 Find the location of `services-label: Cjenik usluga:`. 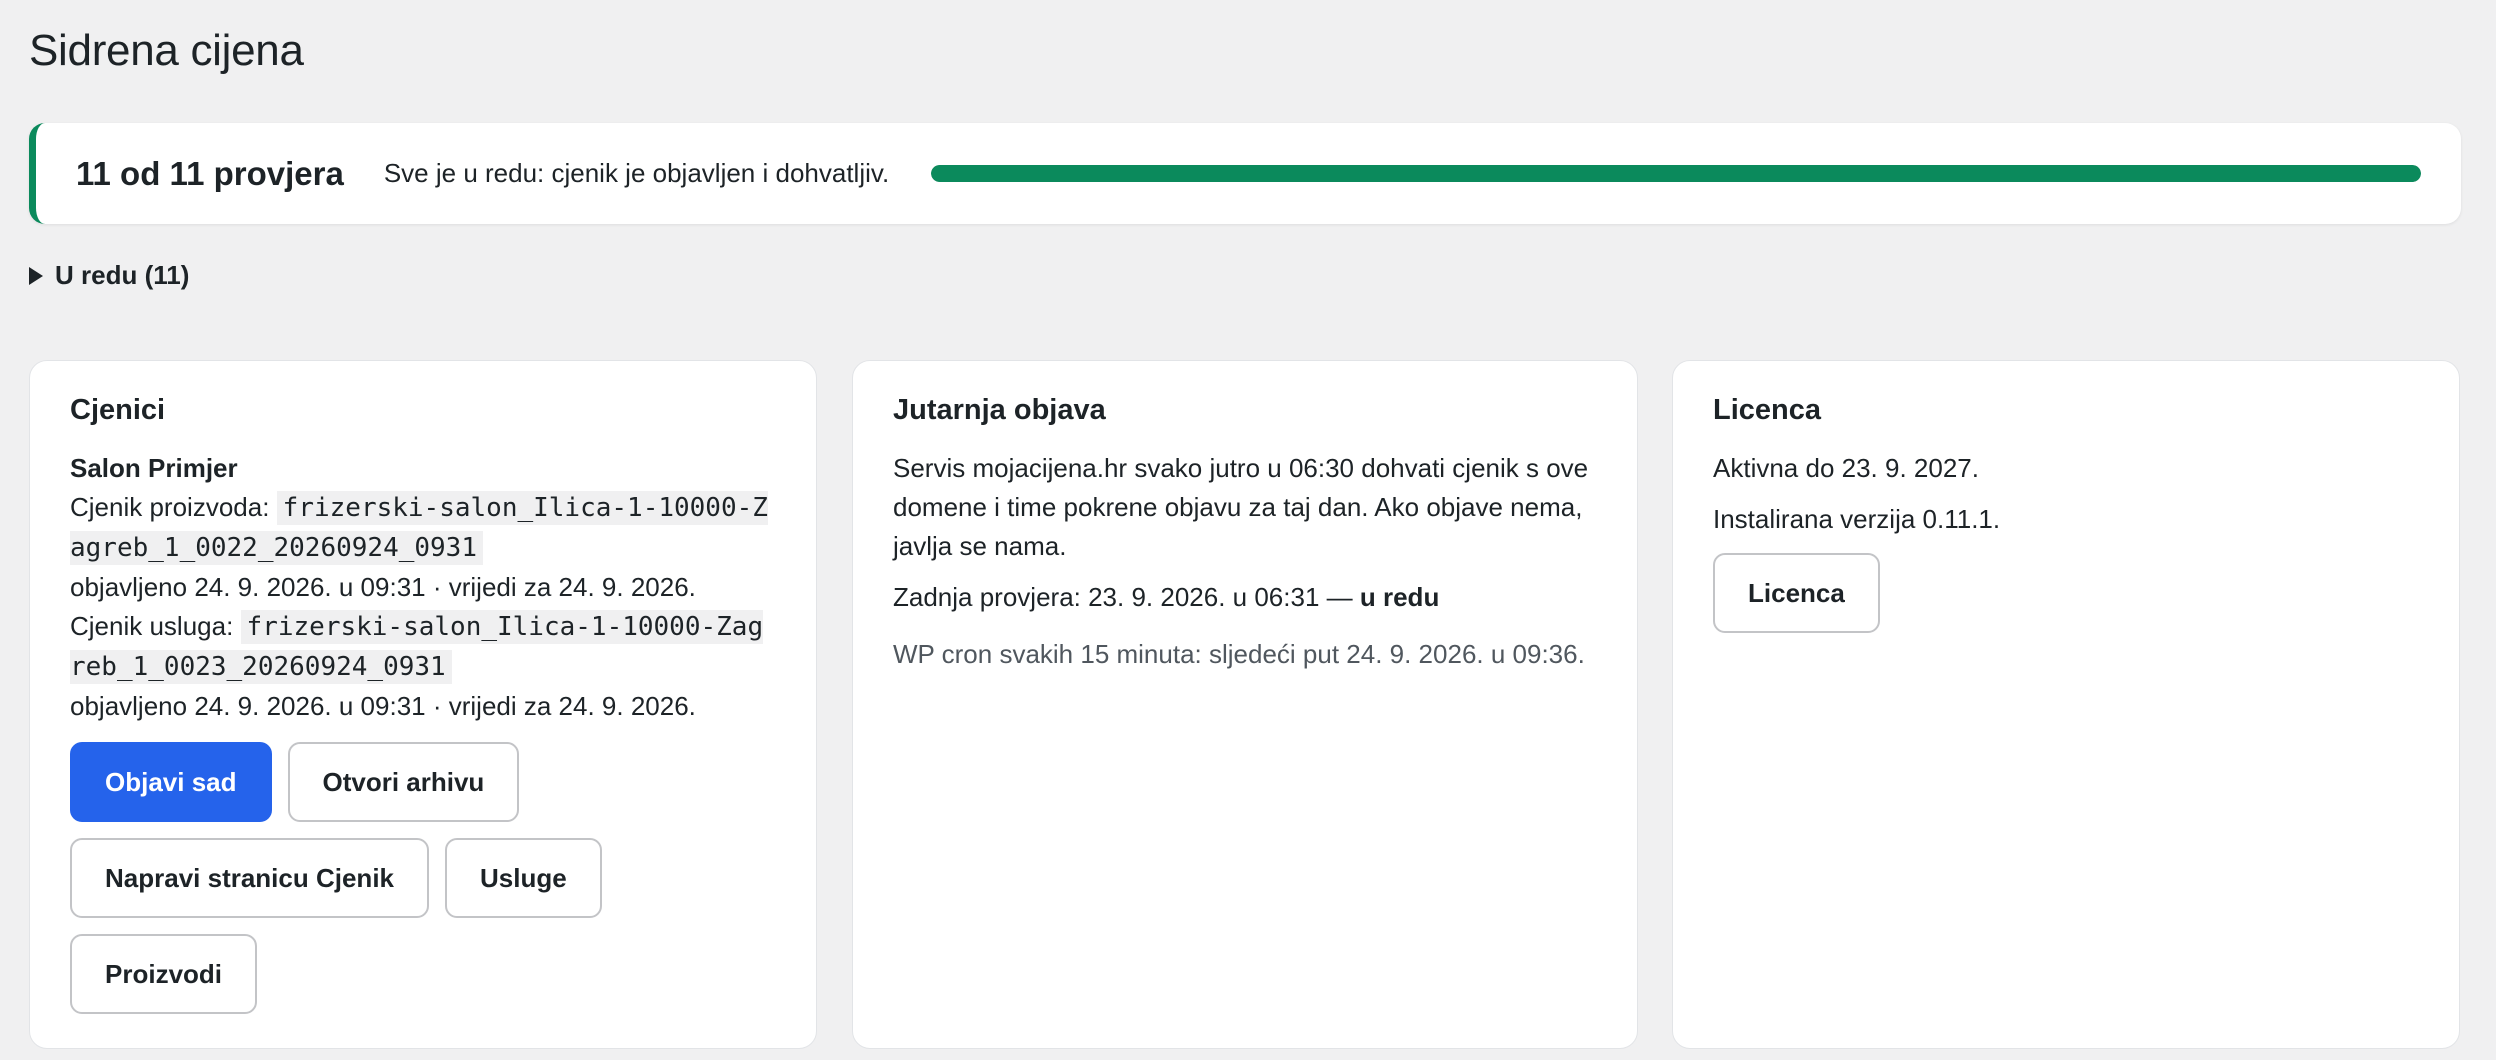

services-label: Cjenik usluga: is located at coordinates (152, 626).